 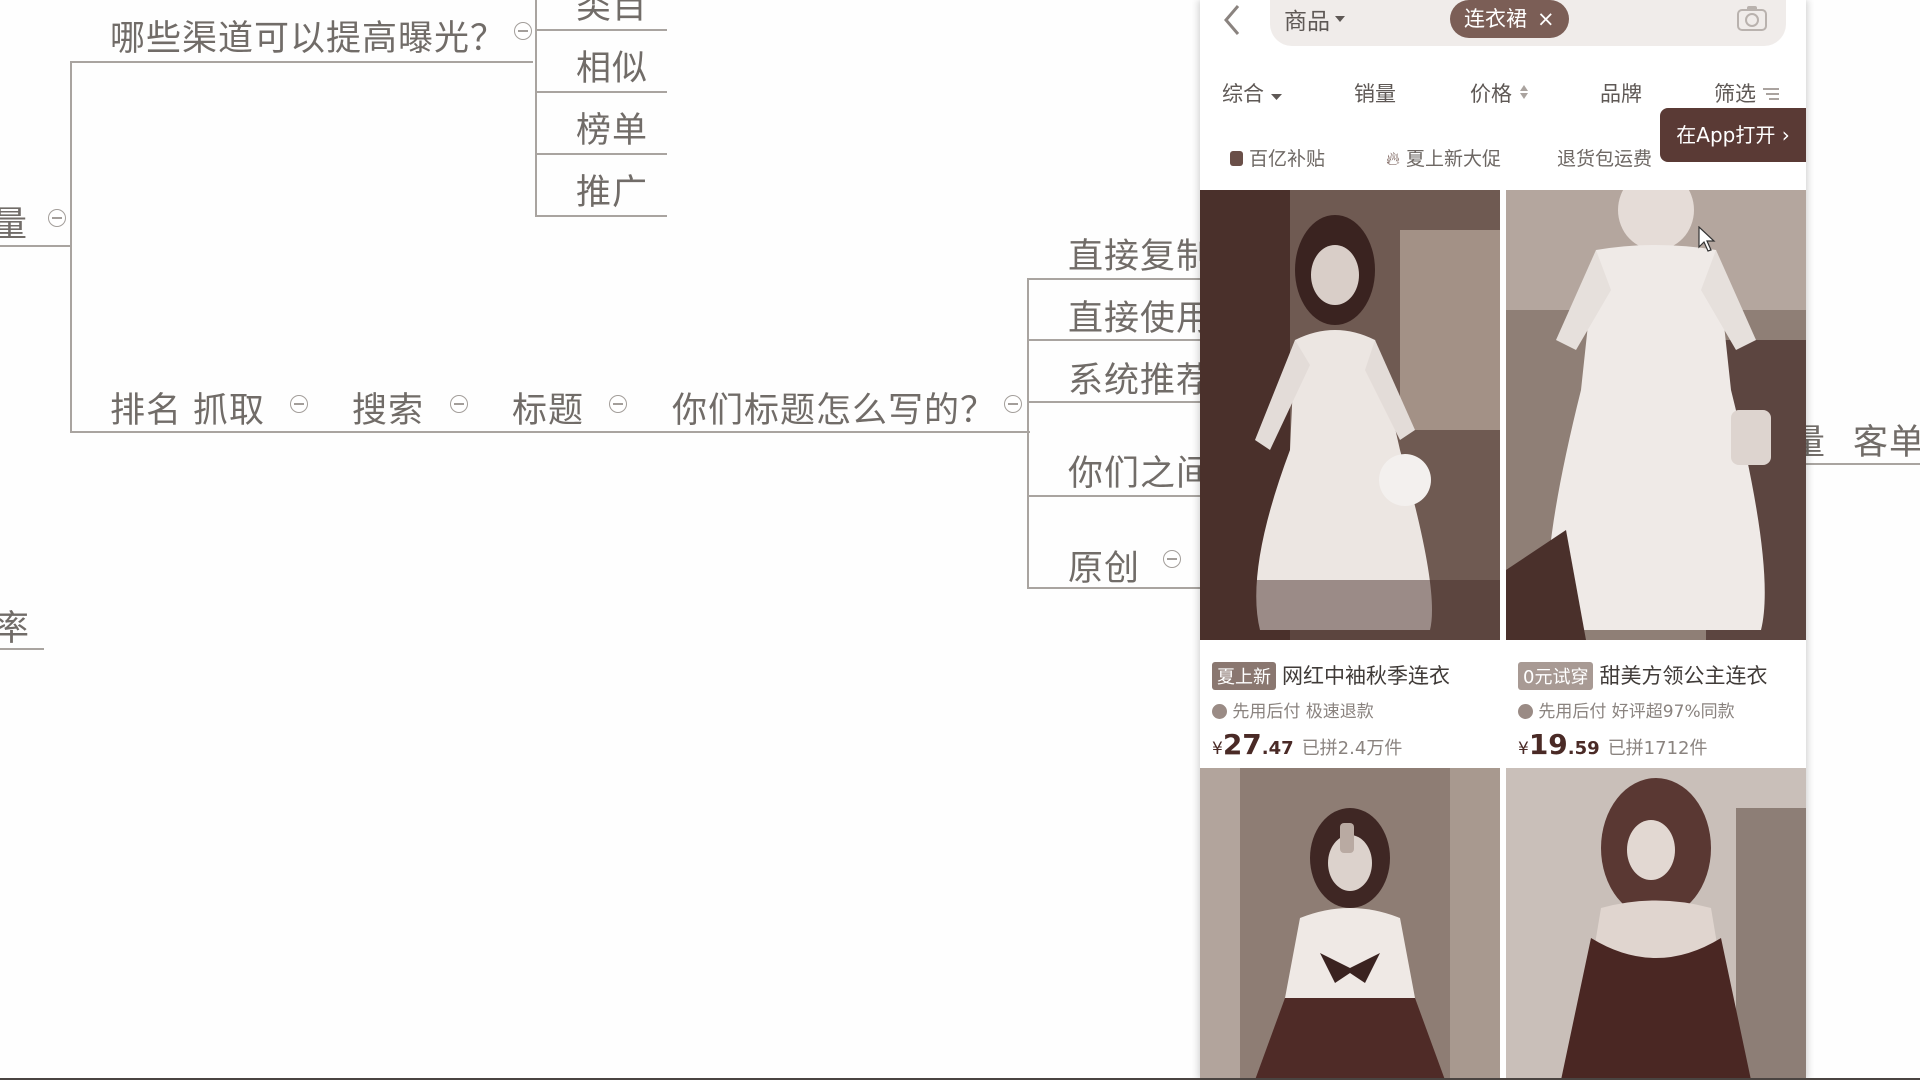 I want to click on chevron-right-icon: ›, so click(x=1785, y=135).